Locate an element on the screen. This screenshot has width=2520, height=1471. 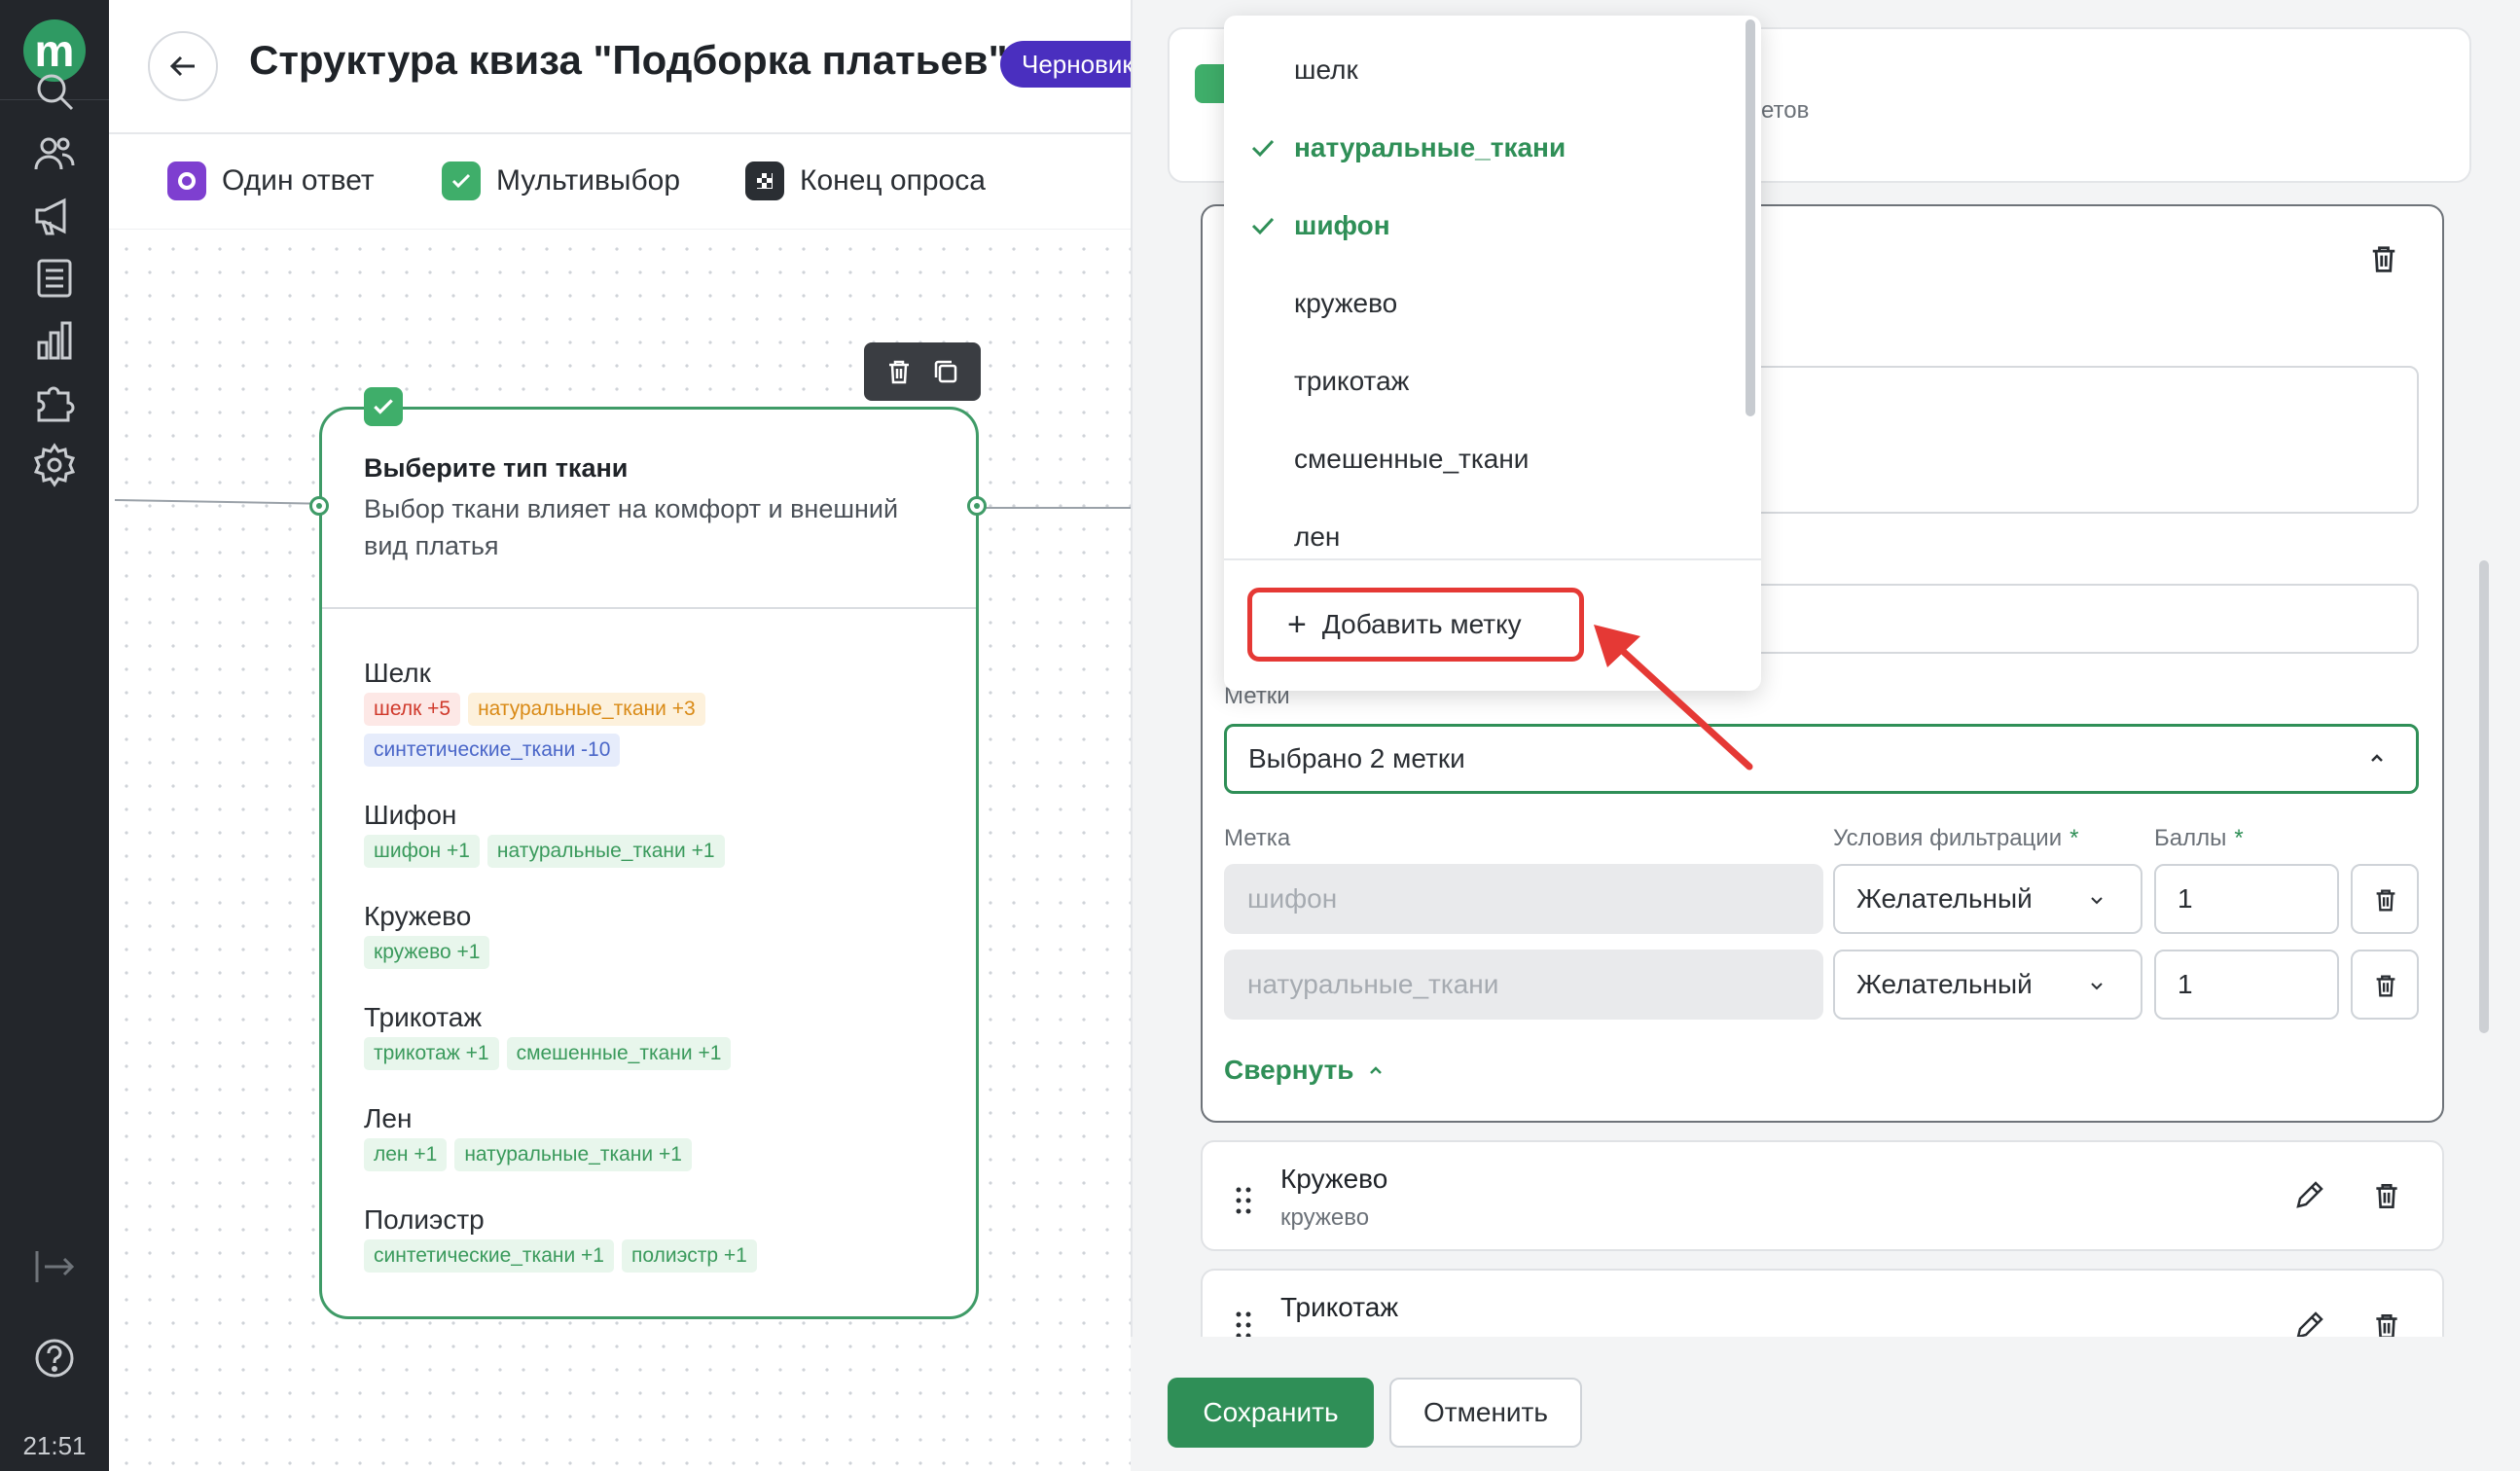
save-button: Сохранить is located at coordinates (1271, 1413).